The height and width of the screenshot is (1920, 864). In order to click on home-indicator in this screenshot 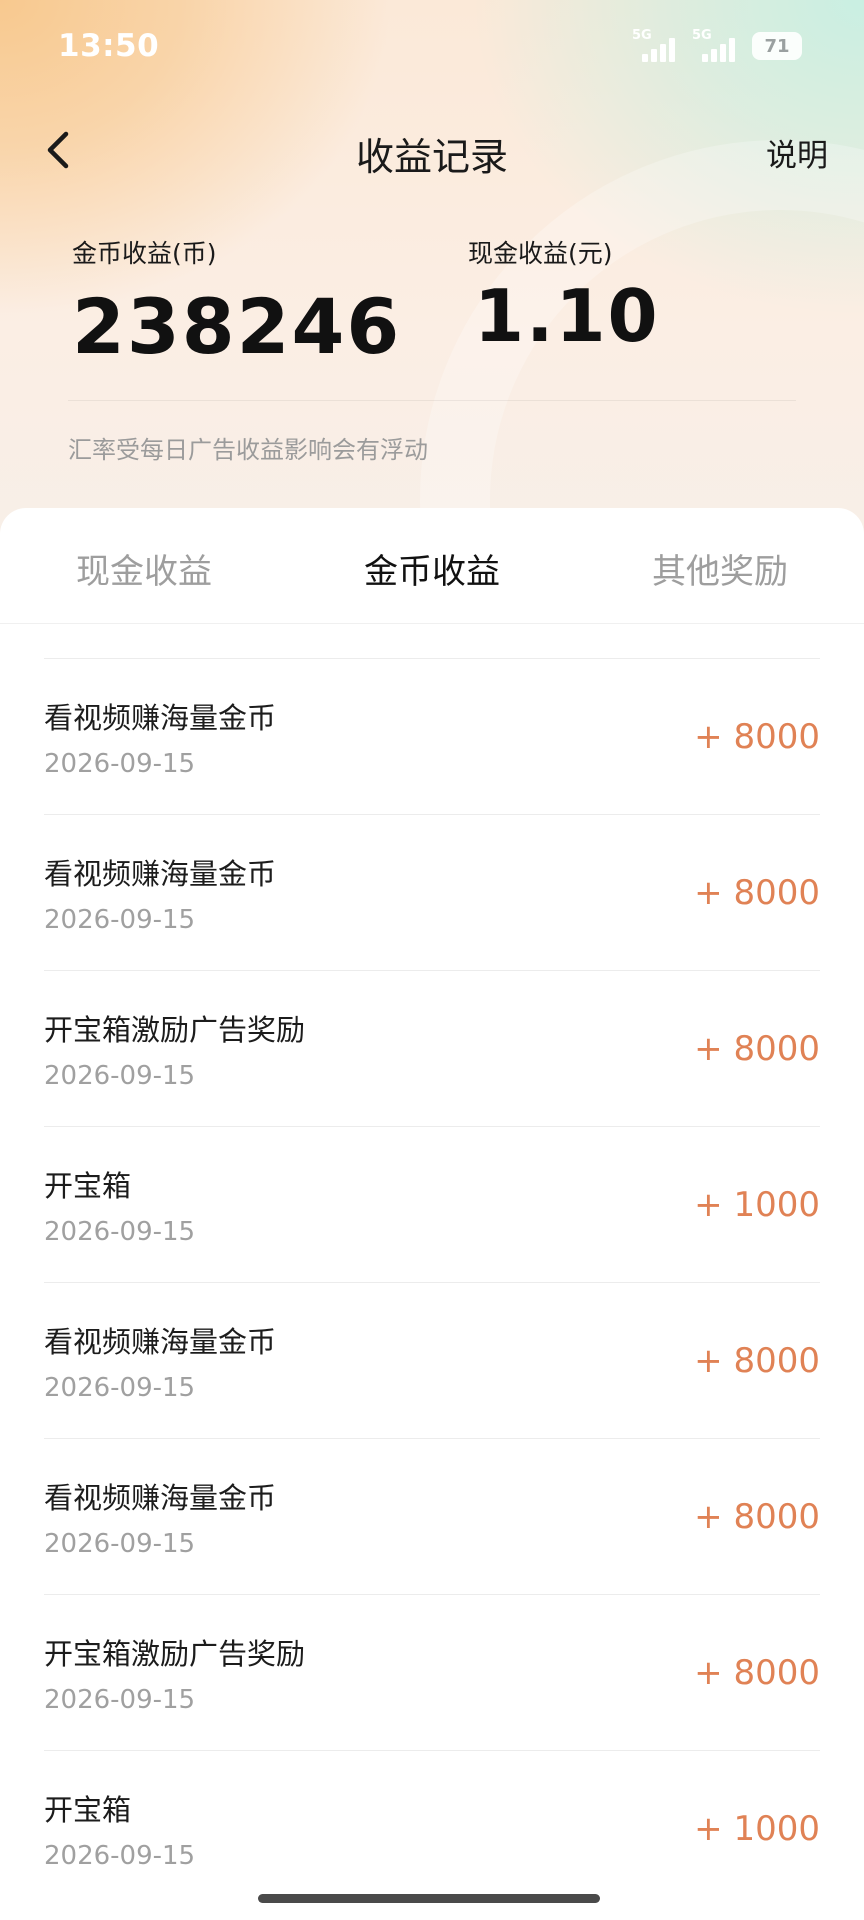, I will do `click(429, 1898)`.